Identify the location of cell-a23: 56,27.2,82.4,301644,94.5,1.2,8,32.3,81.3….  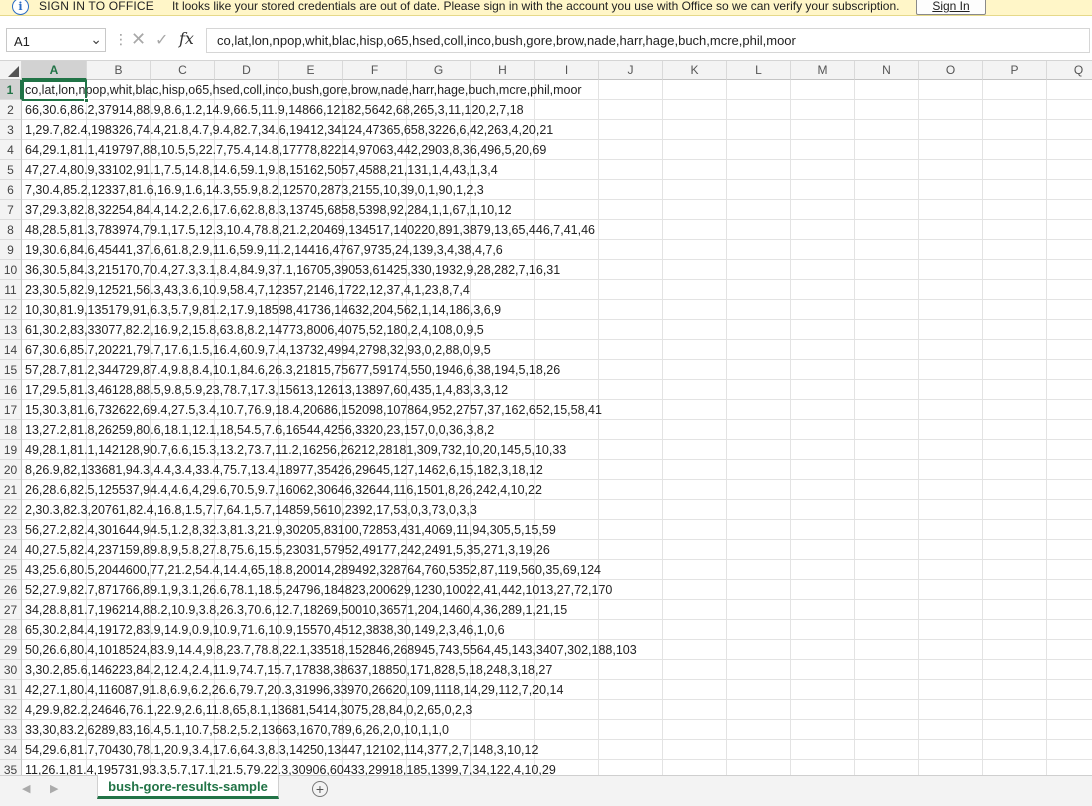
(289, 530).